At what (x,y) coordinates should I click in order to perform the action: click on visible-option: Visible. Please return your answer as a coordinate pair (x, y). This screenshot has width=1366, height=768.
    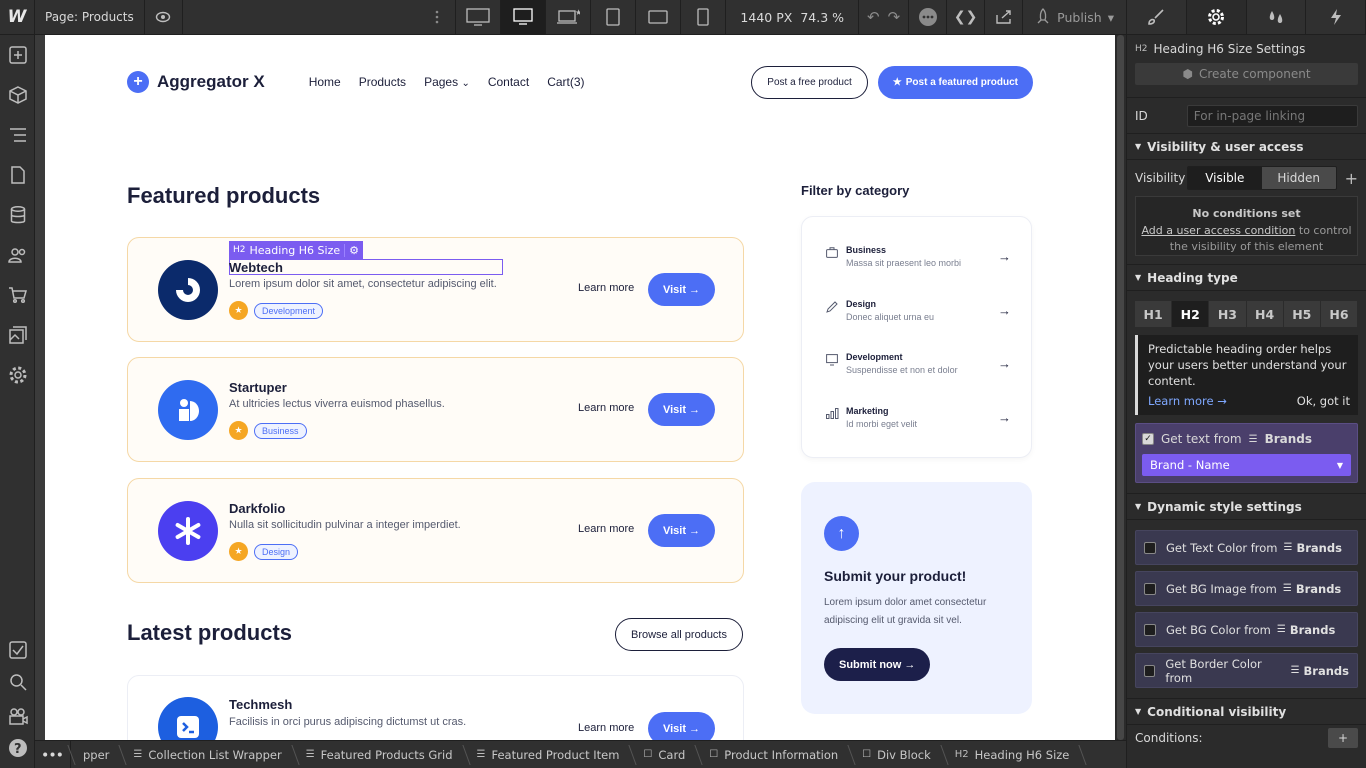
    Looking at the image, I should click on (1224, 178).